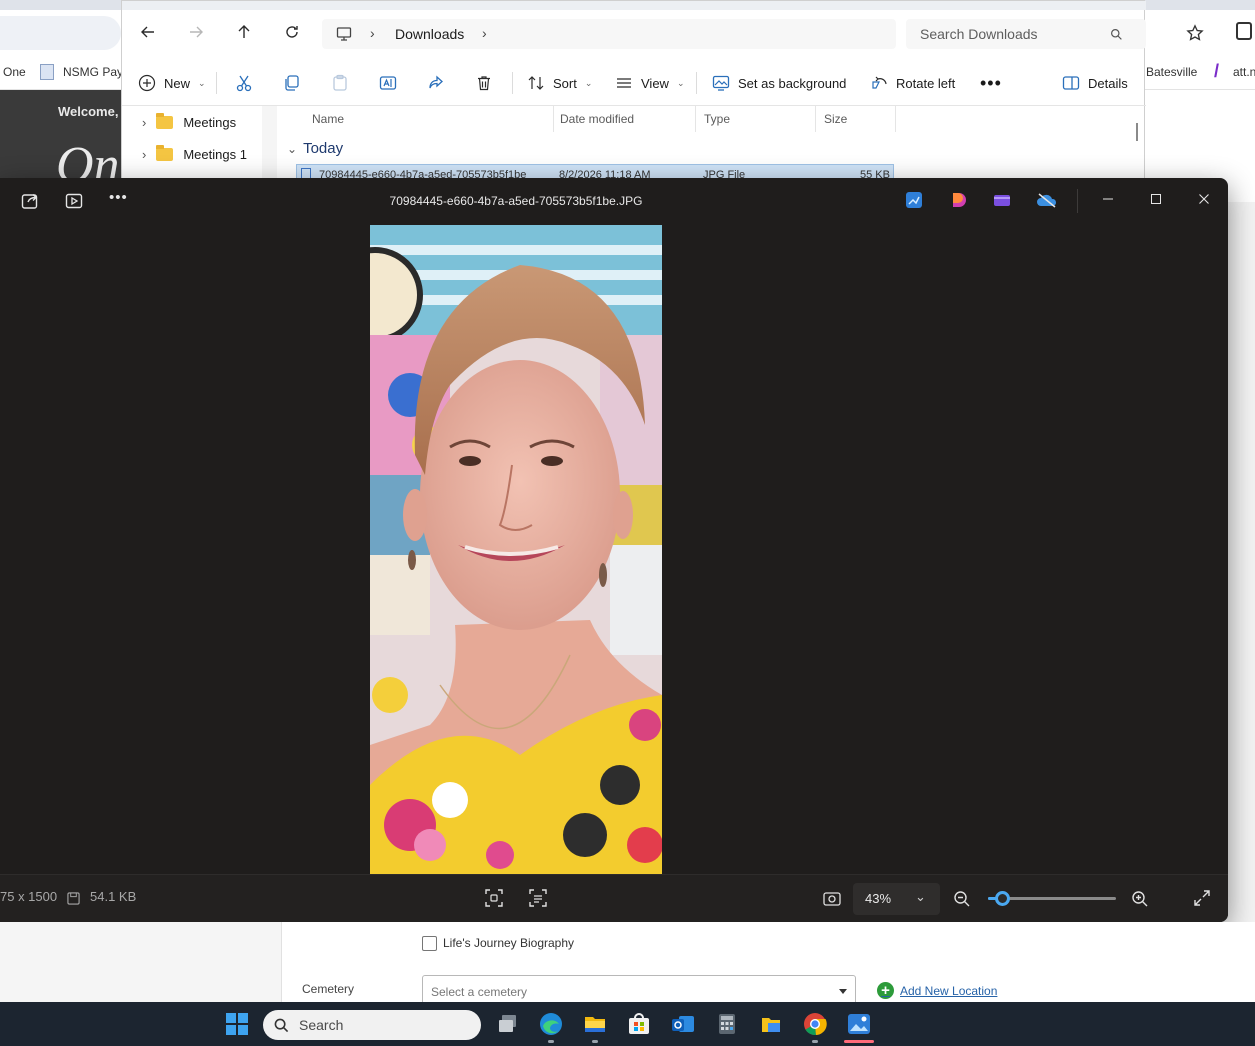 This screenshot has width=1255, height=1046. Describe the element at coordinates (1204, 201) in the screenshot. I see `close-button` at that location.